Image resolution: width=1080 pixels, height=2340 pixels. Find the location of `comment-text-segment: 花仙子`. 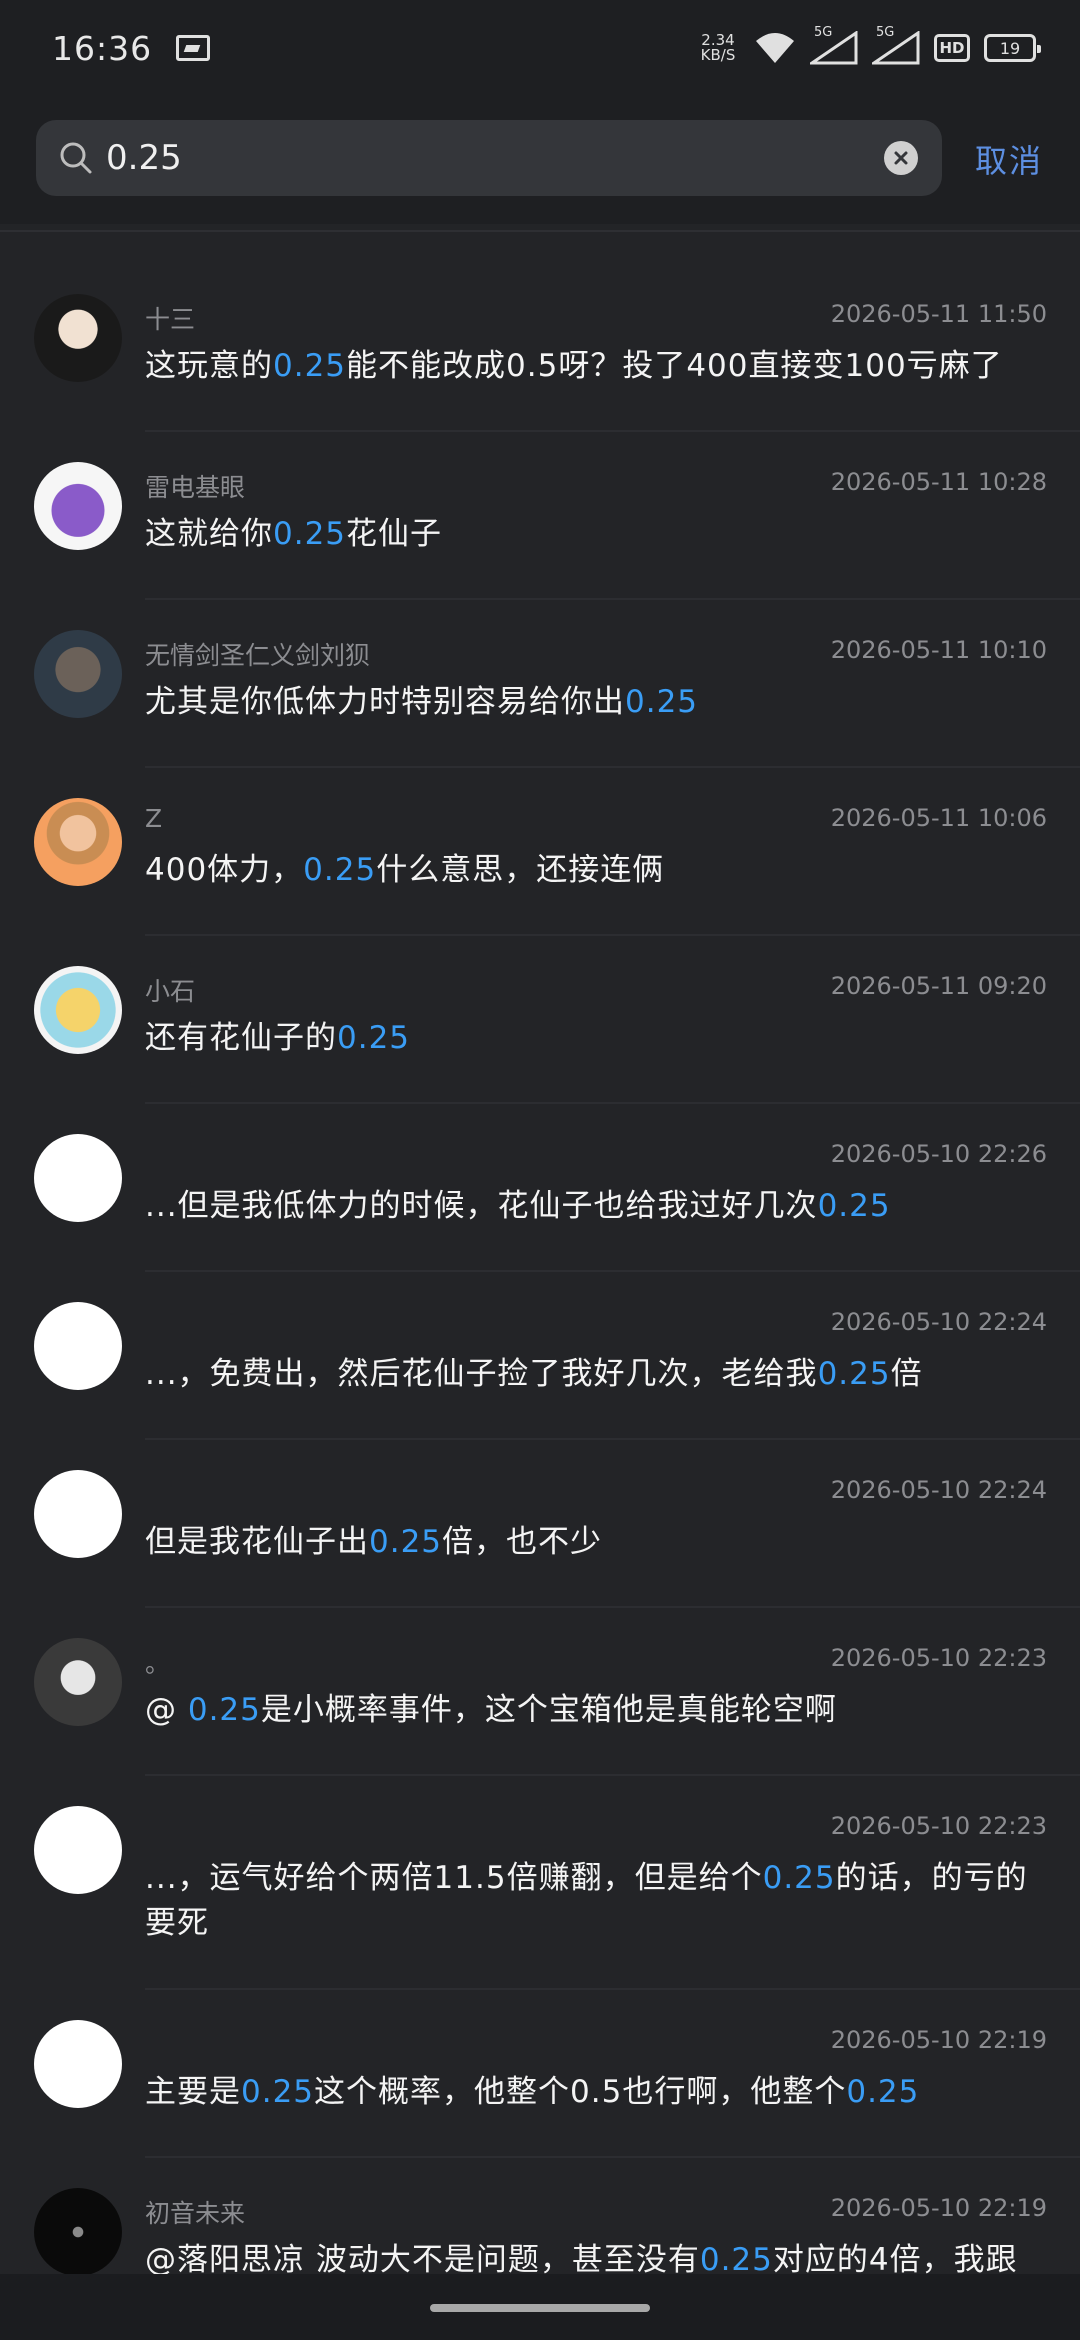

comment-text-segment: 花仙子 is located at coordinates (394, 534).